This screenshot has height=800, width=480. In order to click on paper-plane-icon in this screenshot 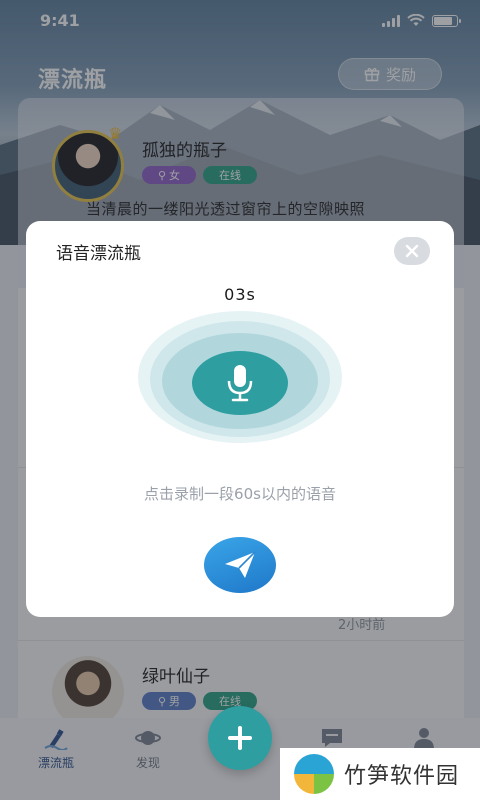, I will do `click(240, 564)`.